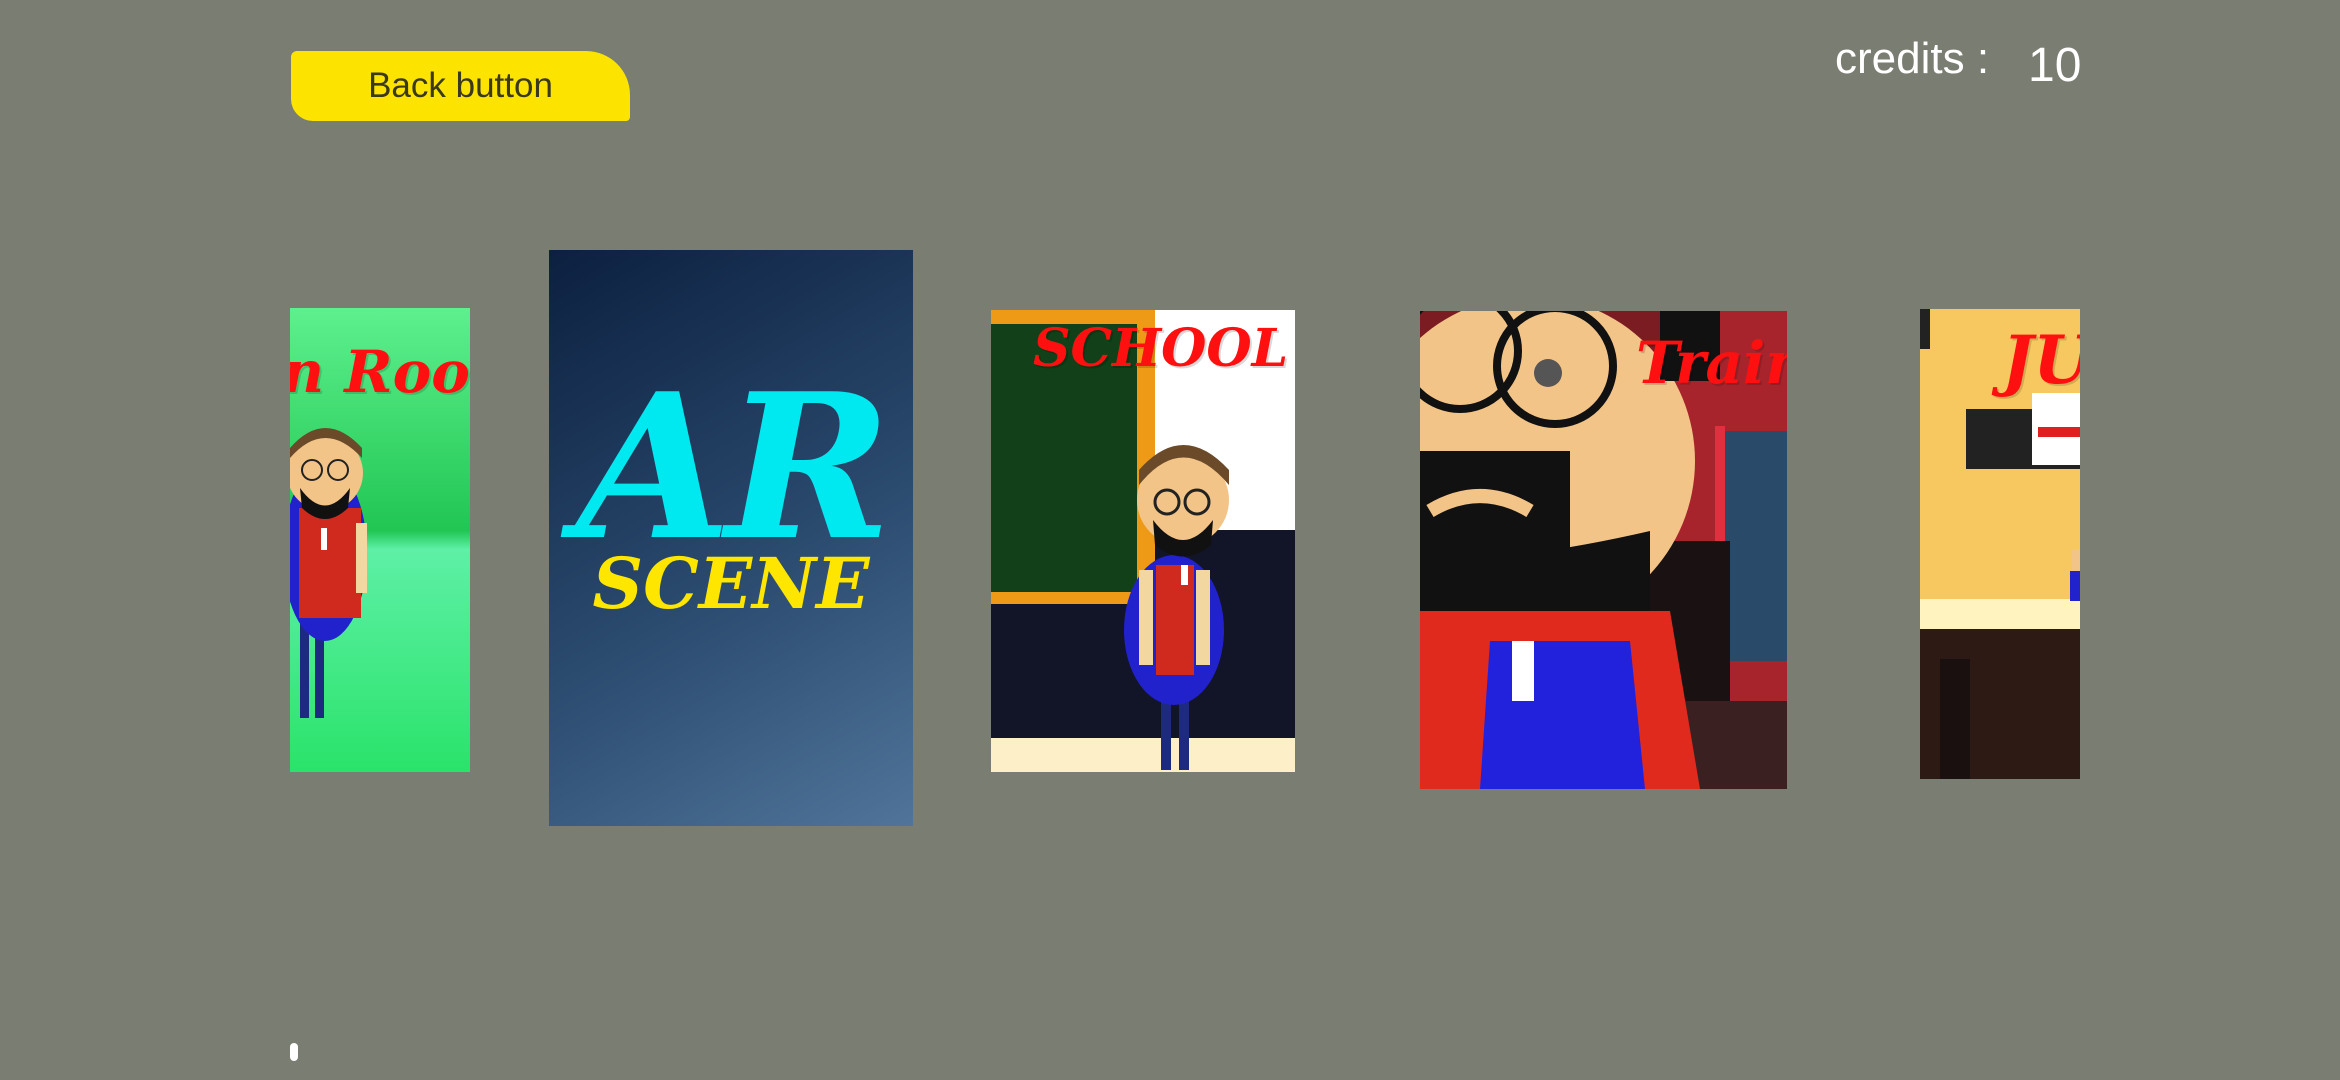  I want to click on school-thumbnail, so click(1143, 541).